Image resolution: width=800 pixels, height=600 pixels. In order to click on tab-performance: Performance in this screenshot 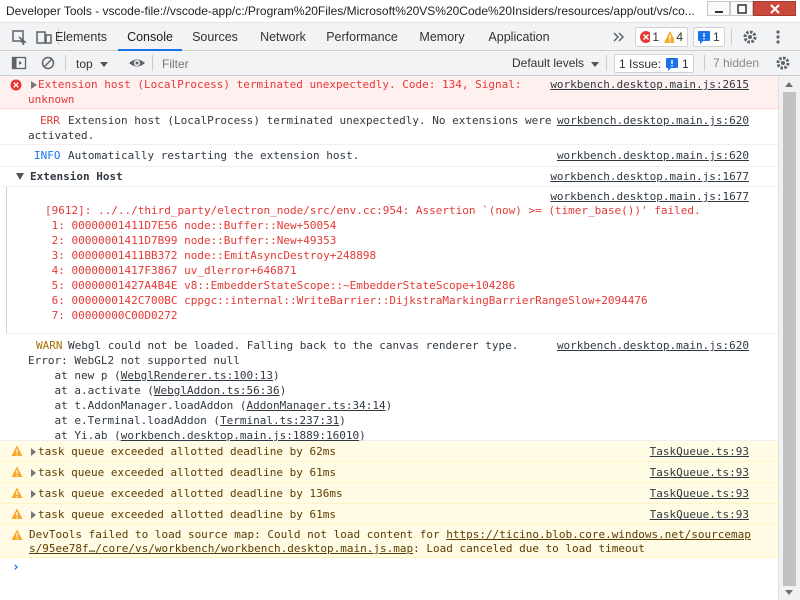, I will do `click(362, 37)`.